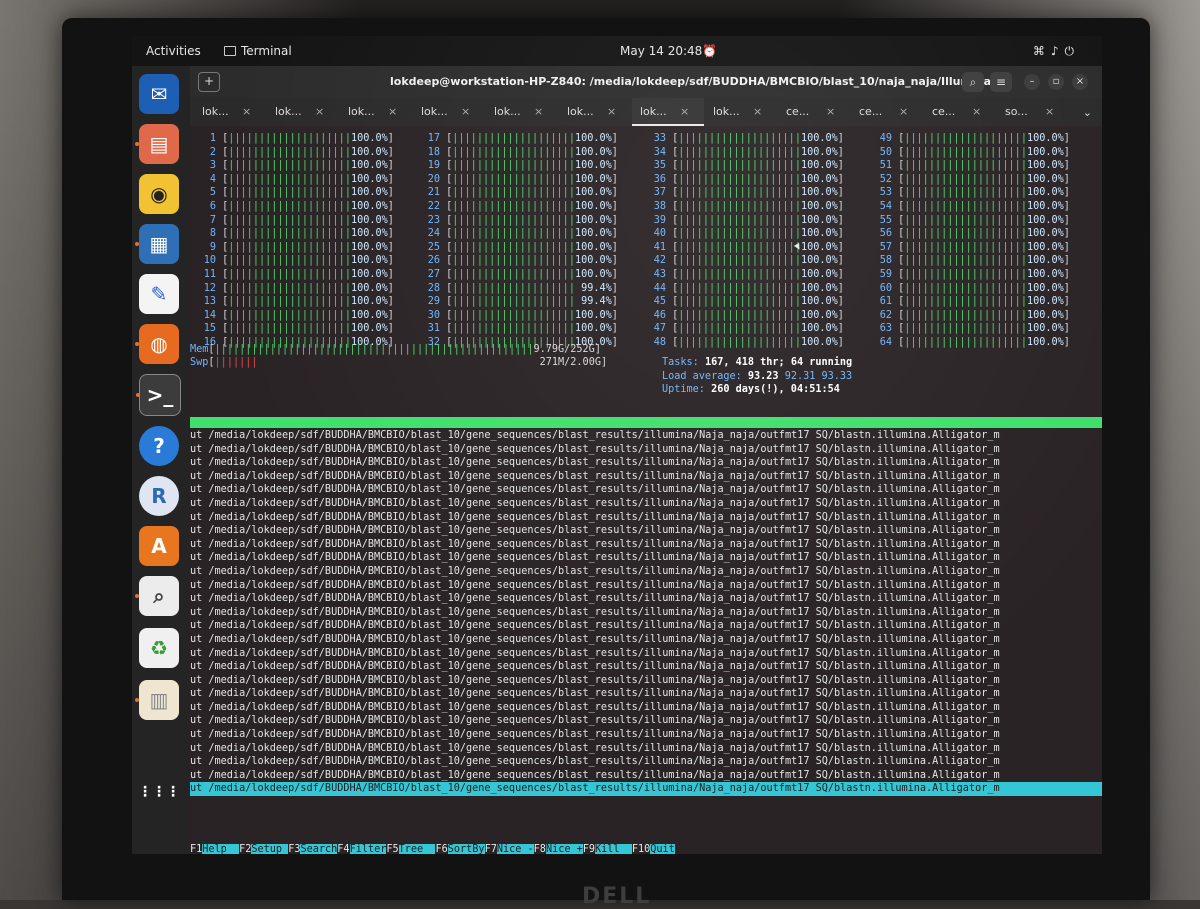  What do you see at coordinates (522, 112) in the screenshot?
I see `tab-5: lok... ×` at bounding box center [522, 112].